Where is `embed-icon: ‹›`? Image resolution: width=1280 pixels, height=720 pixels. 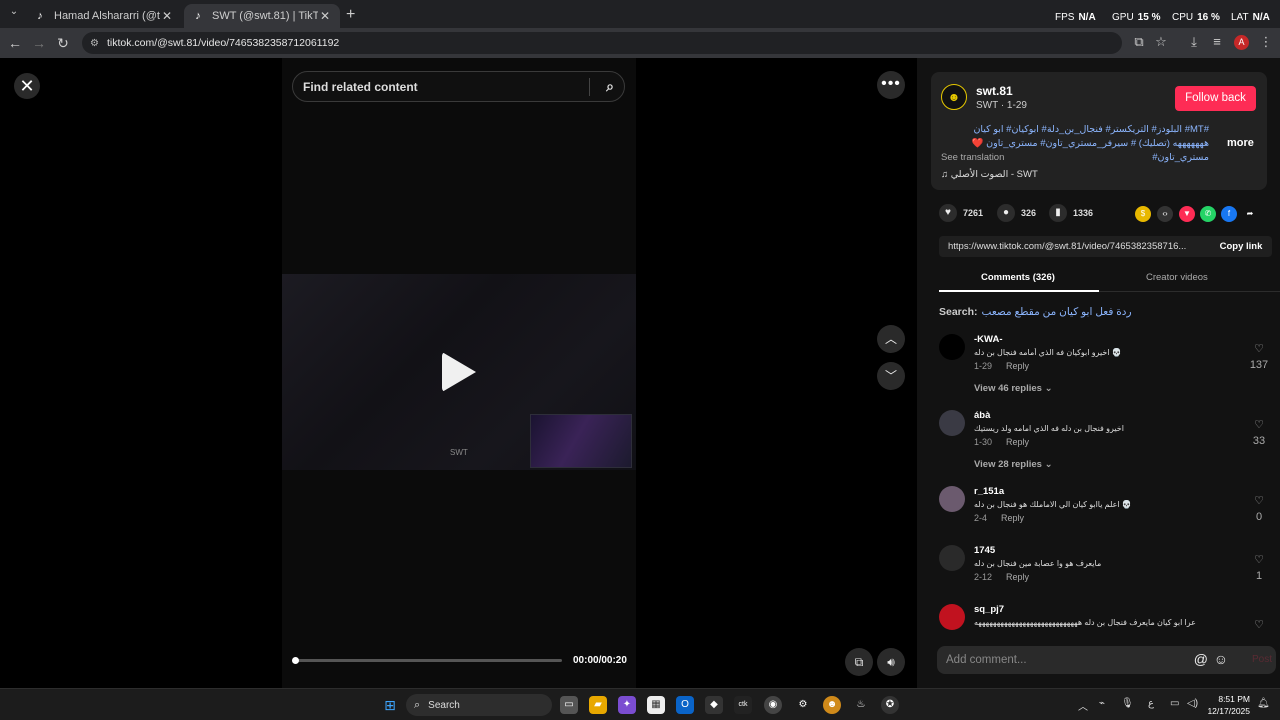
embed-icon: ‹› is located at coordinates (1165, 214).